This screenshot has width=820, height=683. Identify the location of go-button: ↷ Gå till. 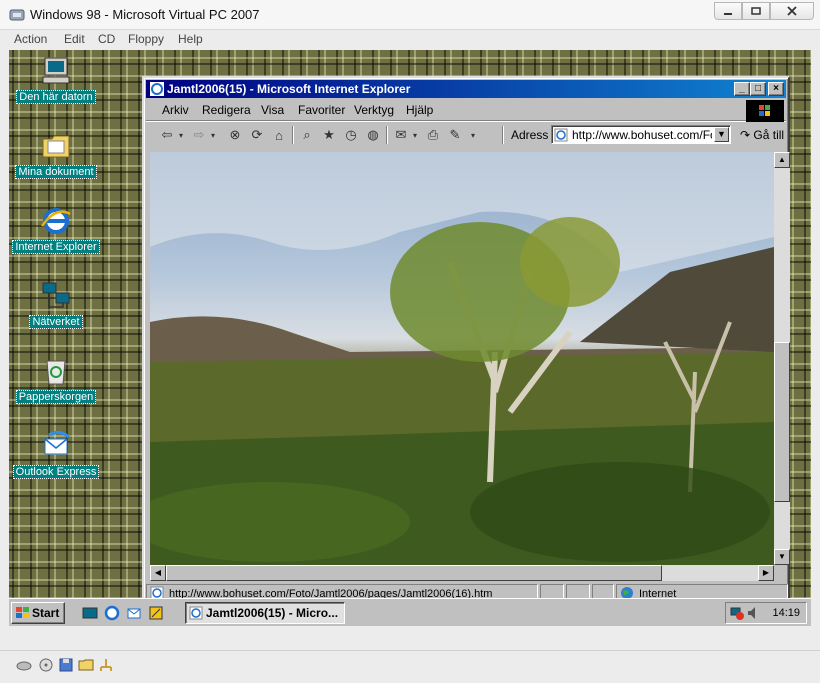
(762, 135).